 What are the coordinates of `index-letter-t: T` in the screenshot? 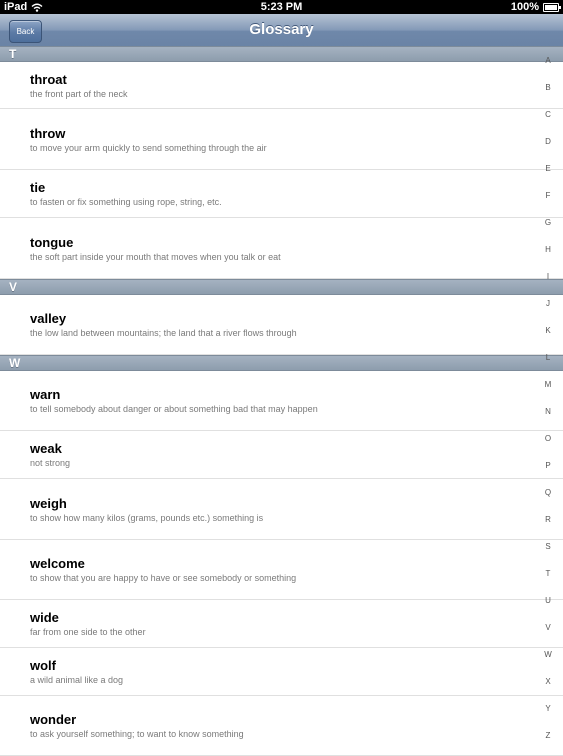 It's located at (548, 573).